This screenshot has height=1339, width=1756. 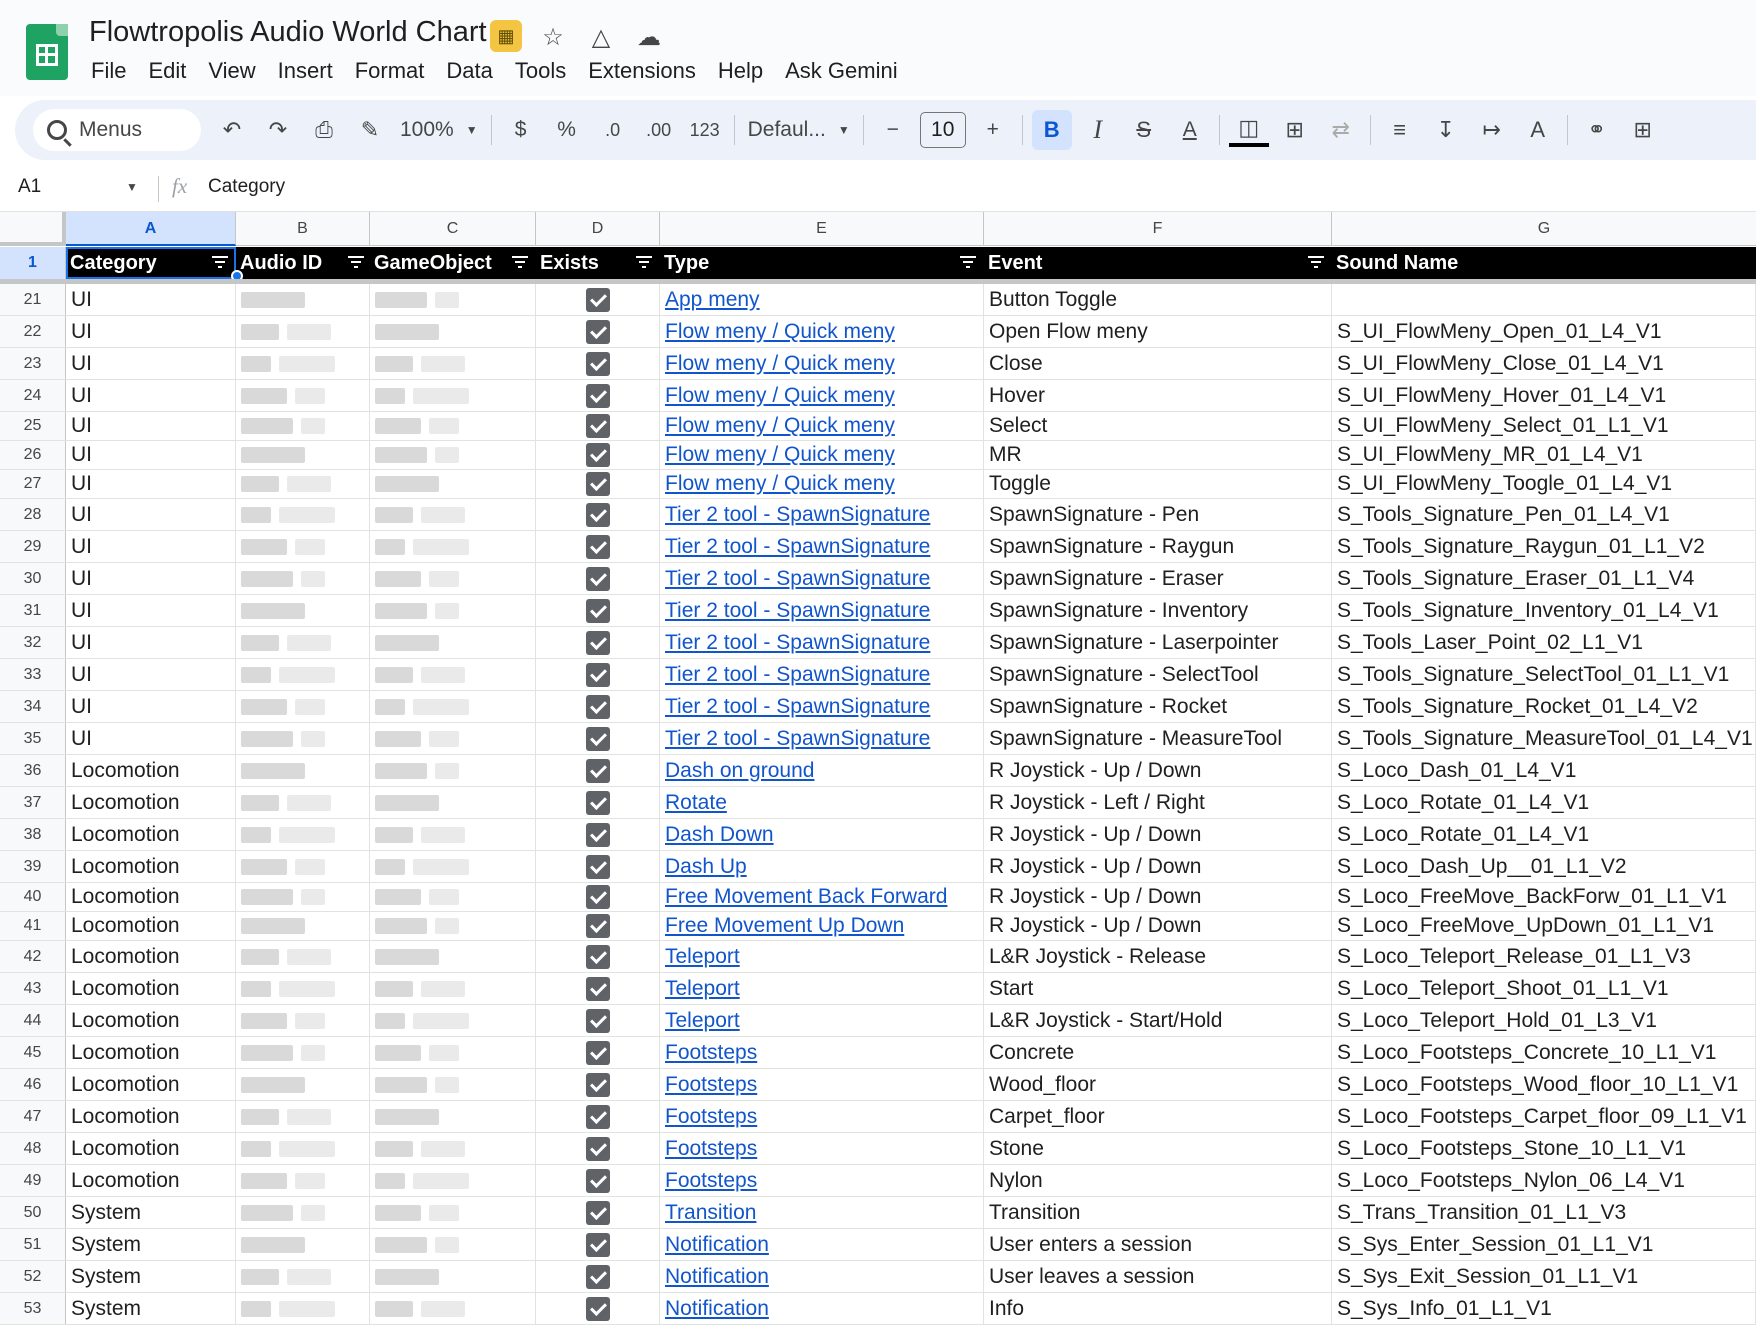 What do you see at coordinates (1544, 1180) in the screenshot?
I see `sound-name-cell: S_Loco_Footsteps_Nylon_06_L4_V1` at bounding box center [1544, 1180].